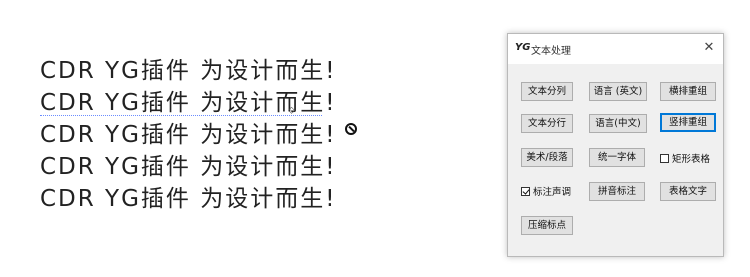  Describe the element at coordinates (523, 47) in the screenshot. I see `yg-logo-icon: YG` at that location.